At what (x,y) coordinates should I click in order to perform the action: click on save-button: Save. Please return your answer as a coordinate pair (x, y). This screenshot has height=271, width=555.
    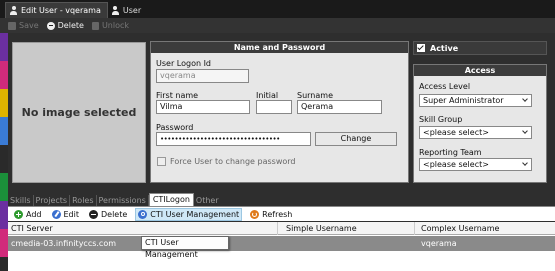
    Looking at the image, I should click on (23, 25).